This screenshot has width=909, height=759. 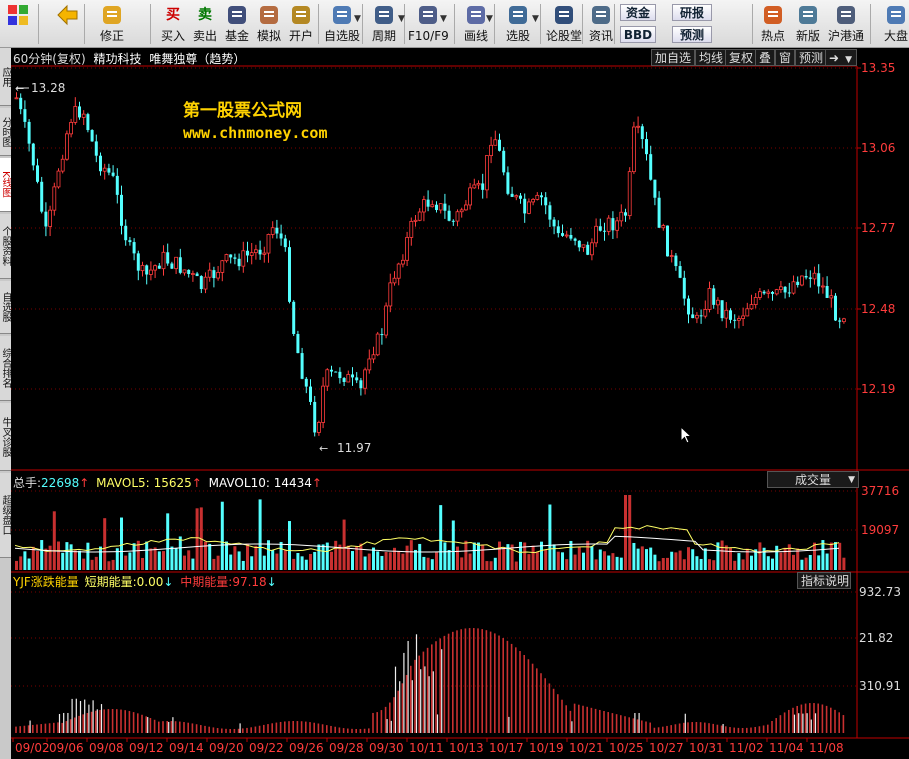 What do you see at coordinates (841, 57) in the screenshot?
I see `expand-panel-button: ➜ ▼` at bounding box center [841, 57].